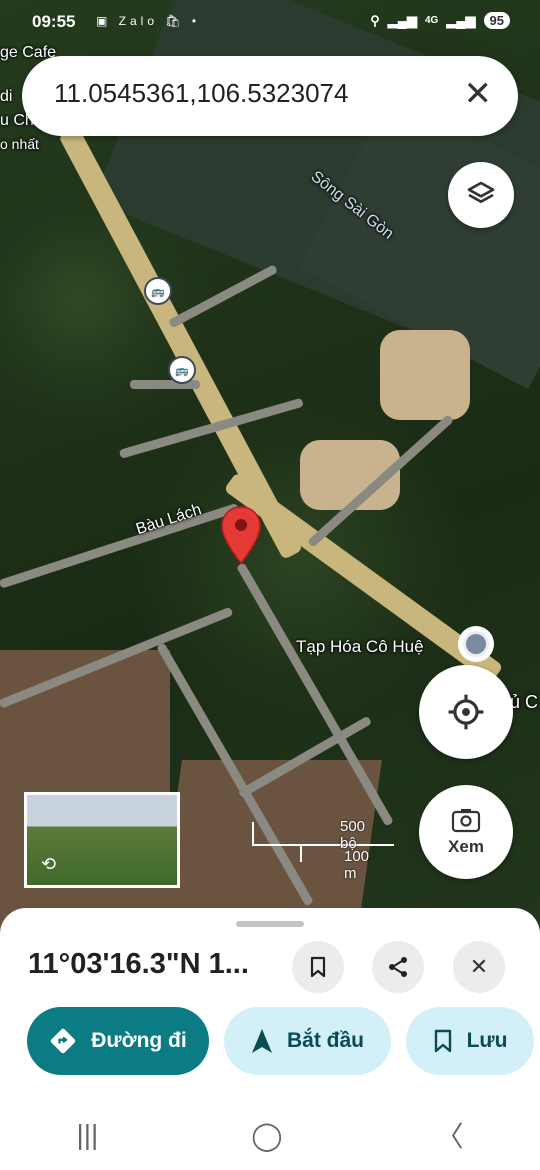 Image resolution: width=540 pixels, height=1170 pixels. I want to click on crosshair-icon, so click(466, 712).